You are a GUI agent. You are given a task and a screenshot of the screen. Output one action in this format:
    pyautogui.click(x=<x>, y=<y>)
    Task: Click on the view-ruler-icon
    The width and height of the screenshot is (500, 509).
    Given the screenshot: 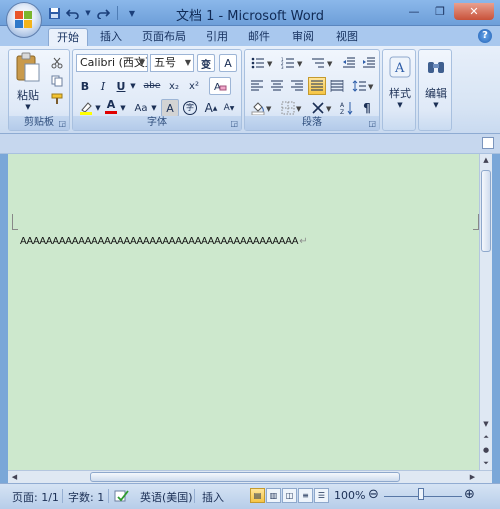 What is the action you would take?
    pyautogui.click(x=488, y=143)
    